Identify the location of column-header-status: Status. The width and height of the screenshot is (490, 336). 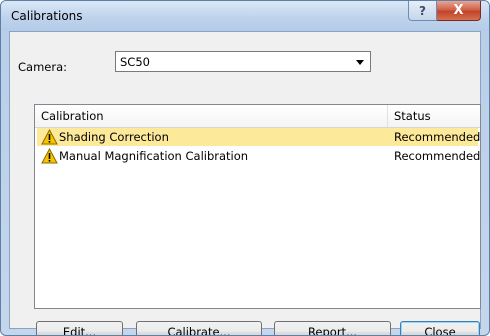
(434, 116).